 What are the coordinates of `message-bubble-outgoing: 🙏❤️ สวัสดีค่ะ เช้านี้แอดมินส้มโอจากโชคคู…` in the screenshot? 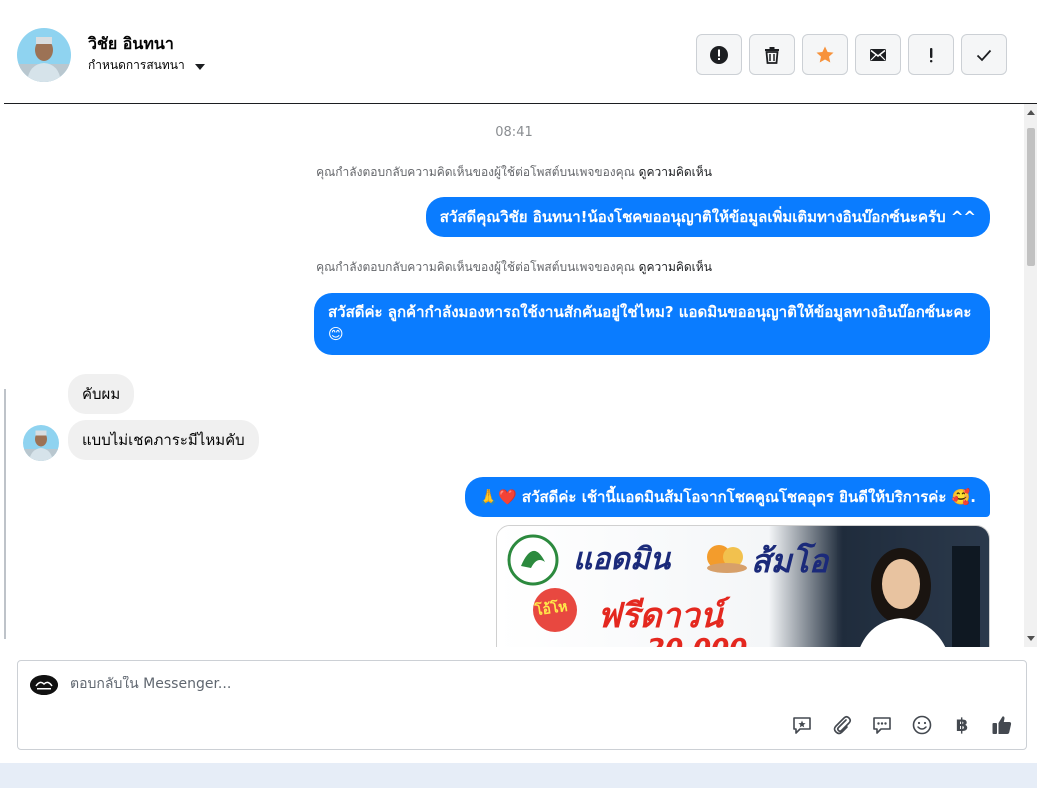 It's located at (727, 497).